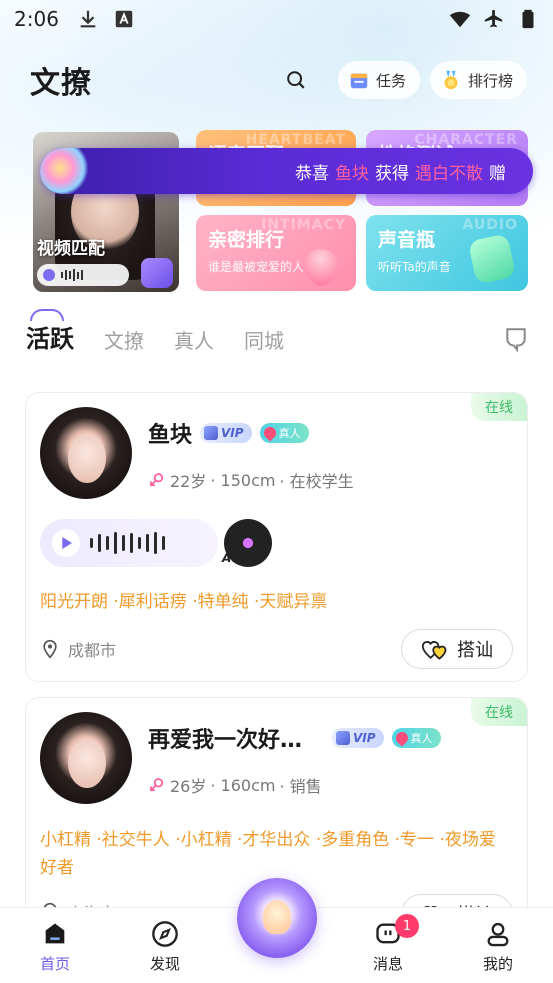 The width and height of the screenshot is (553, 983). I want to click on marquee-item: 遇白不散, so click(449, 173).